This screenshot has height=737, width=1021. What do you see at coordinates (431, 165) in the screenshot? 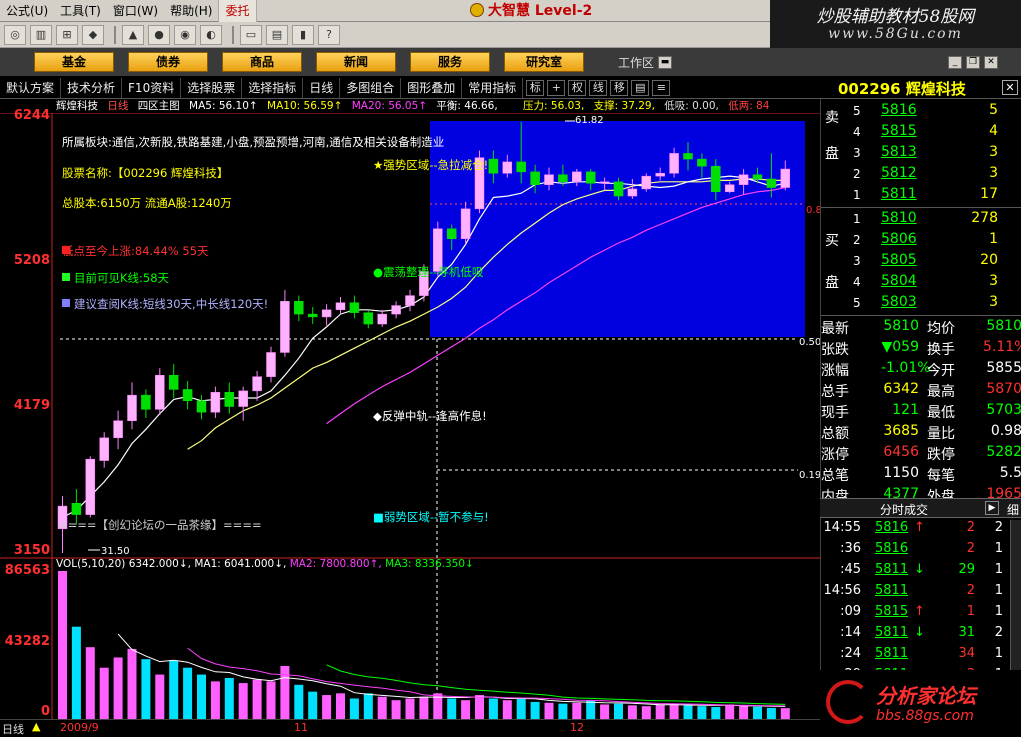
I see `strong-zone-text: ★强势区域--急拉减仓!` at bounding box center [431, 165].